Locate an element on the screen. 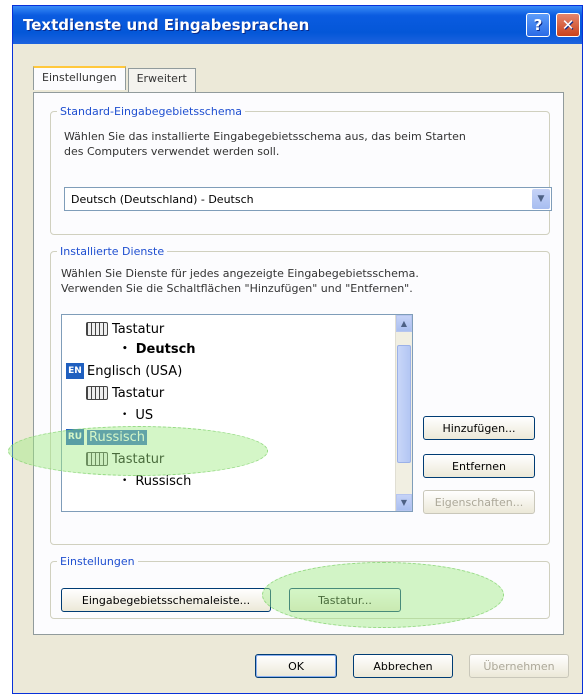  apply-button: Übernehmen is located at coordinates (519, 666).